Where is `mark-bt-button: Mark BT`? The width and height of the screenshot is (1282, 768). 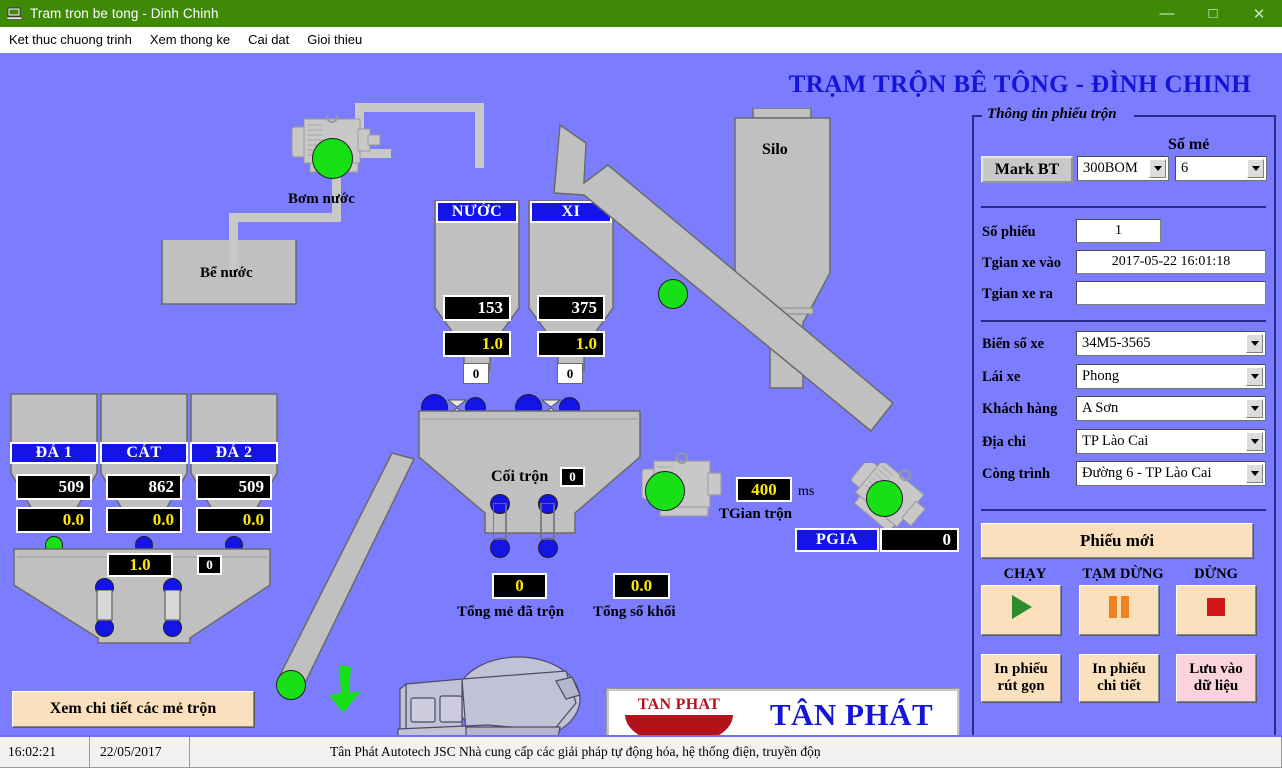 mark-bt-button: Mark BT is located at coordinates (1027, 169).